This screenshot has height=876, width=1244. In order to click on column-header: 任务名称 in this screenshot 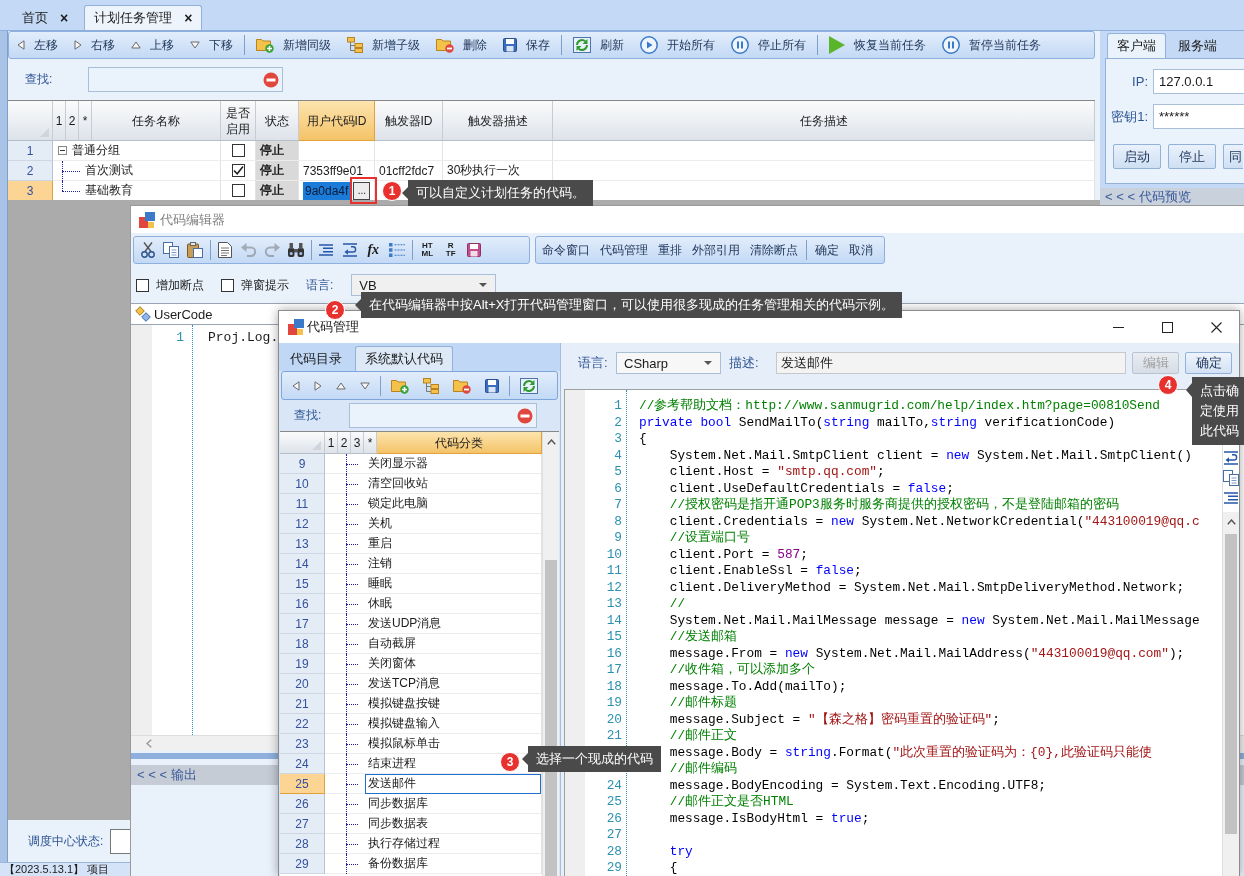, I will do `click(156, 121)`.